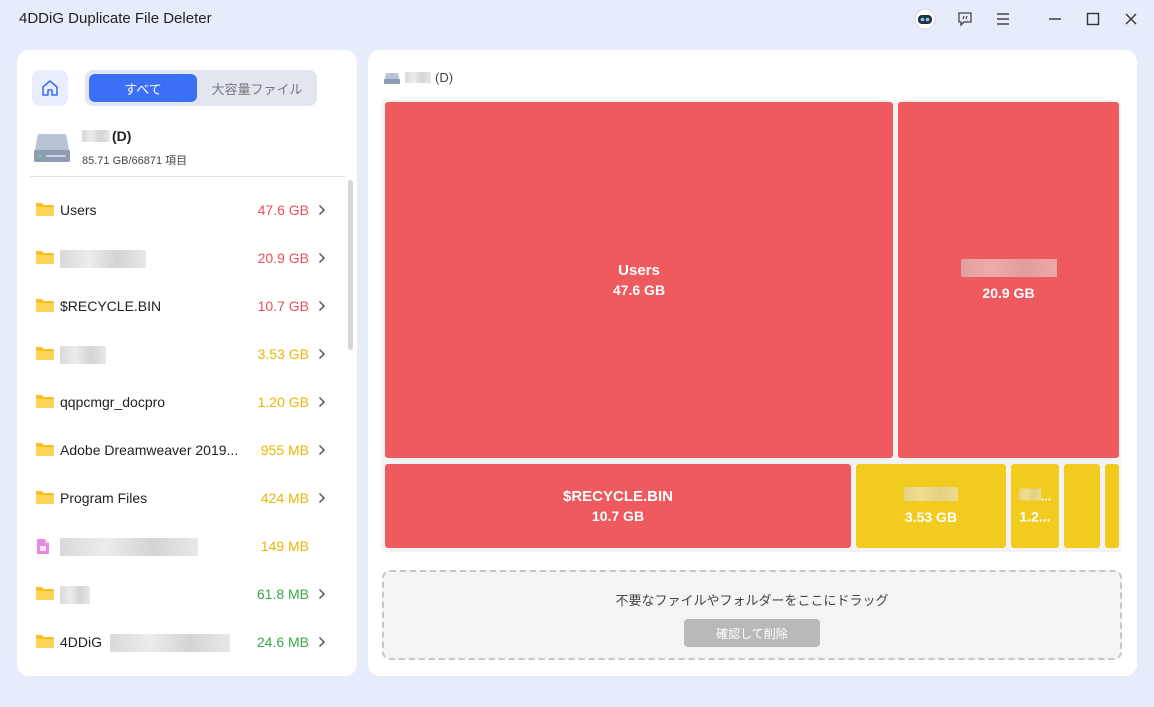  I want to click on list-item: Adobe Dreamweaver 2019... 955 MB, so click(182, 450).